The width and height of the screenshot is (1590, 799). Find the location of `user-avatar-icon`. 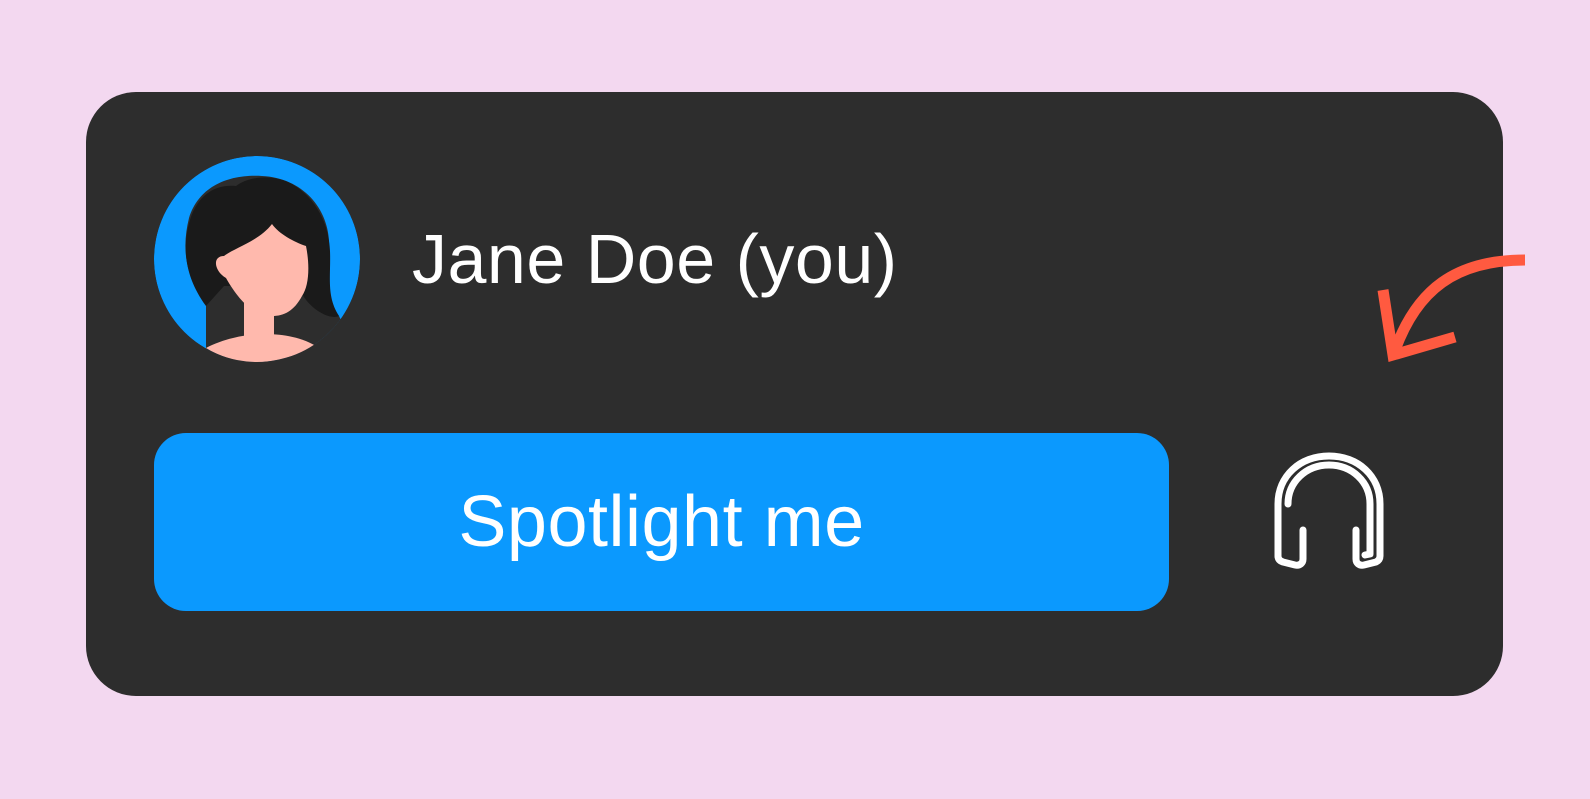

user-avatar-icon is located at coordinates (257, 259).